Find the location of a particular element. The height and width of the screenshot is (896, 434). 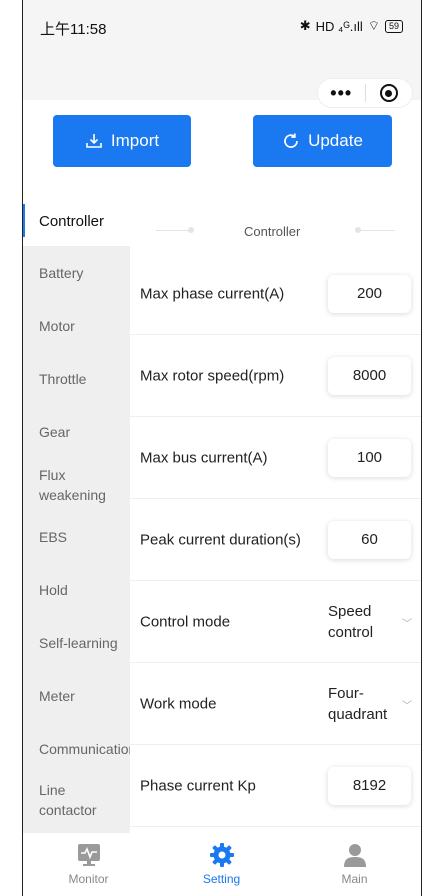

status-bar: 上午11:58 ✱ HD ₄ᴳ.ıll ⌔ 59 ••• is located at coordinates (221, 54).